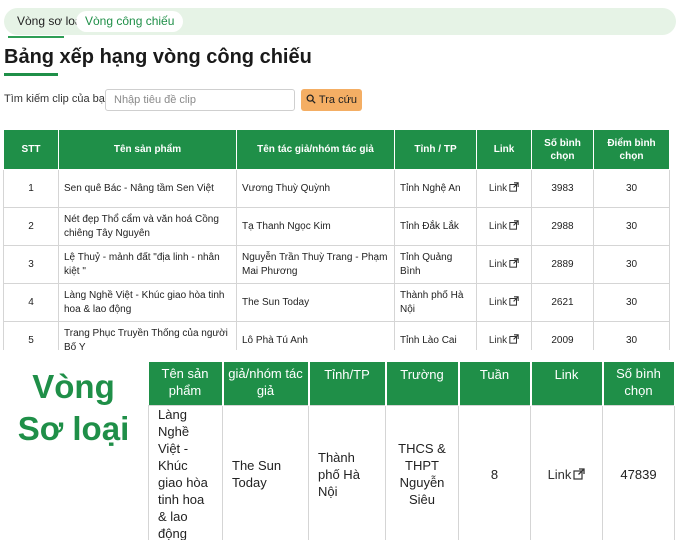  What do you see at coordinates (311, 100) in the screenshot?
I see `search-icon` at bounding box center [311, 100].